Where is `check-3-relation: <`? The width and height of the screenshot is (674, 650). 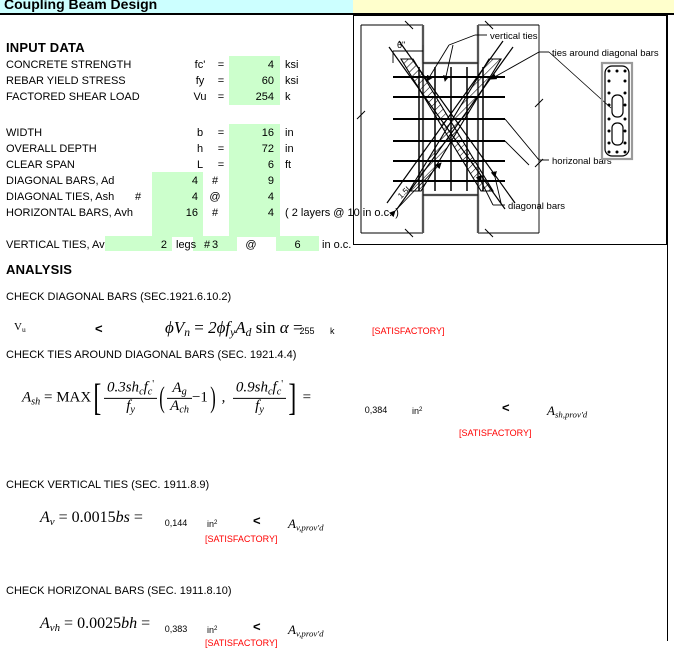
check-3-relation: < is located at coordinates (257, 520).